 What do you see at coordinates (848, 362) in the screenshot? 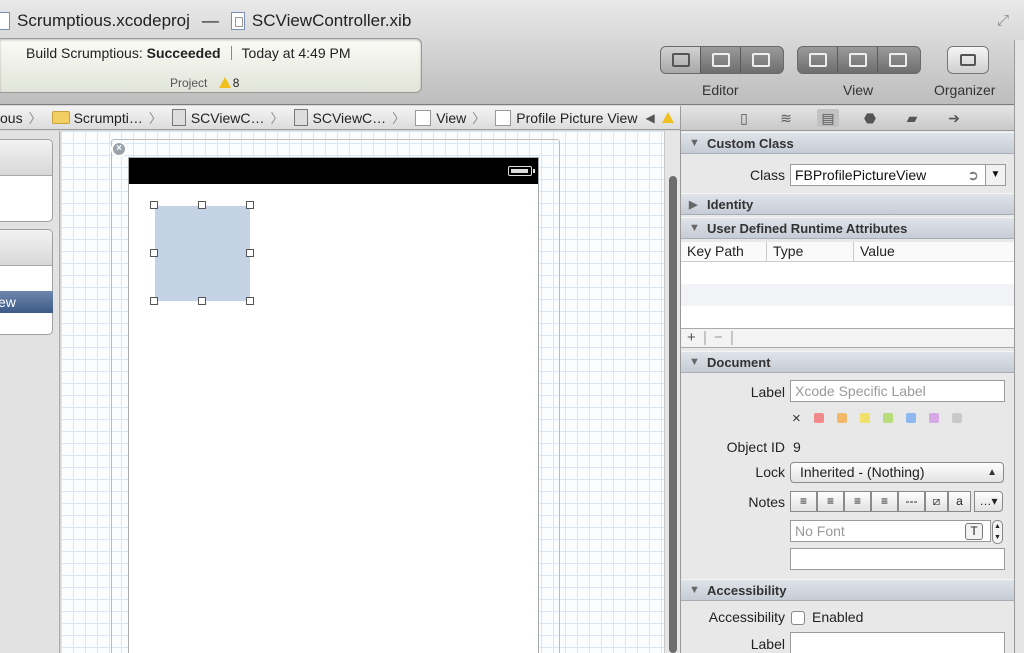
I see `document-header: ▼ Document` at bounding box center [848, 362].